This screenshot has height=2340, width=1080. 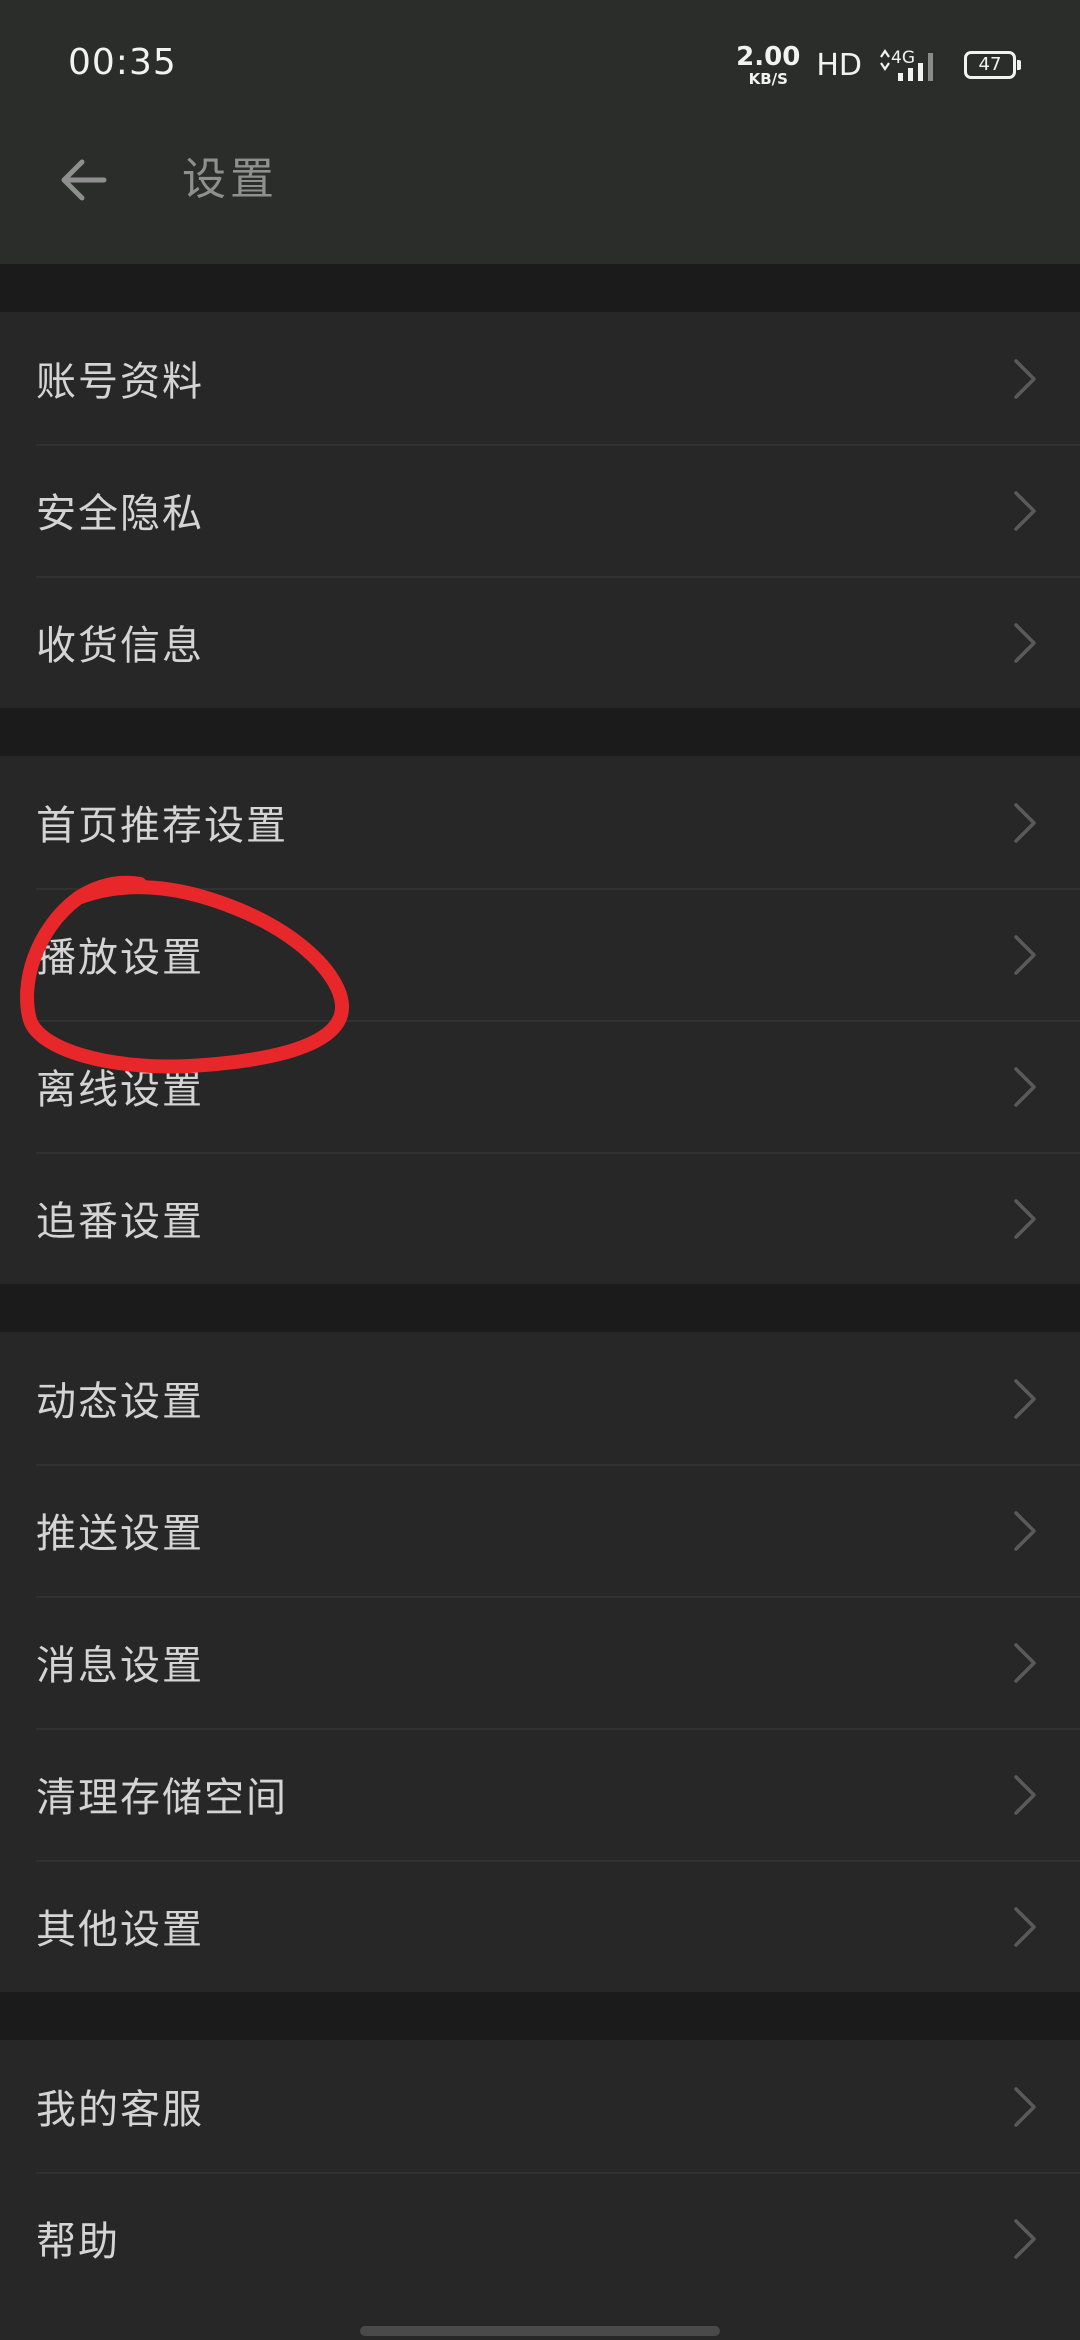 I want to click on settings-item-other: 其他设置, so click(x=540, y=1926).